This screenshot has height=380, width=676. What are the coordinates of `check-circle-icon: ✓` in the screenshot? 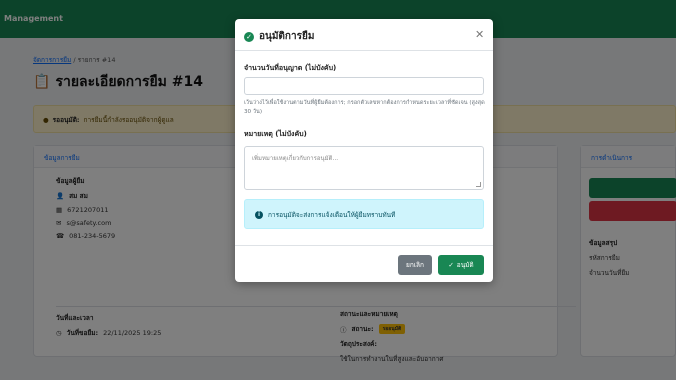 It's located at (249, 36).